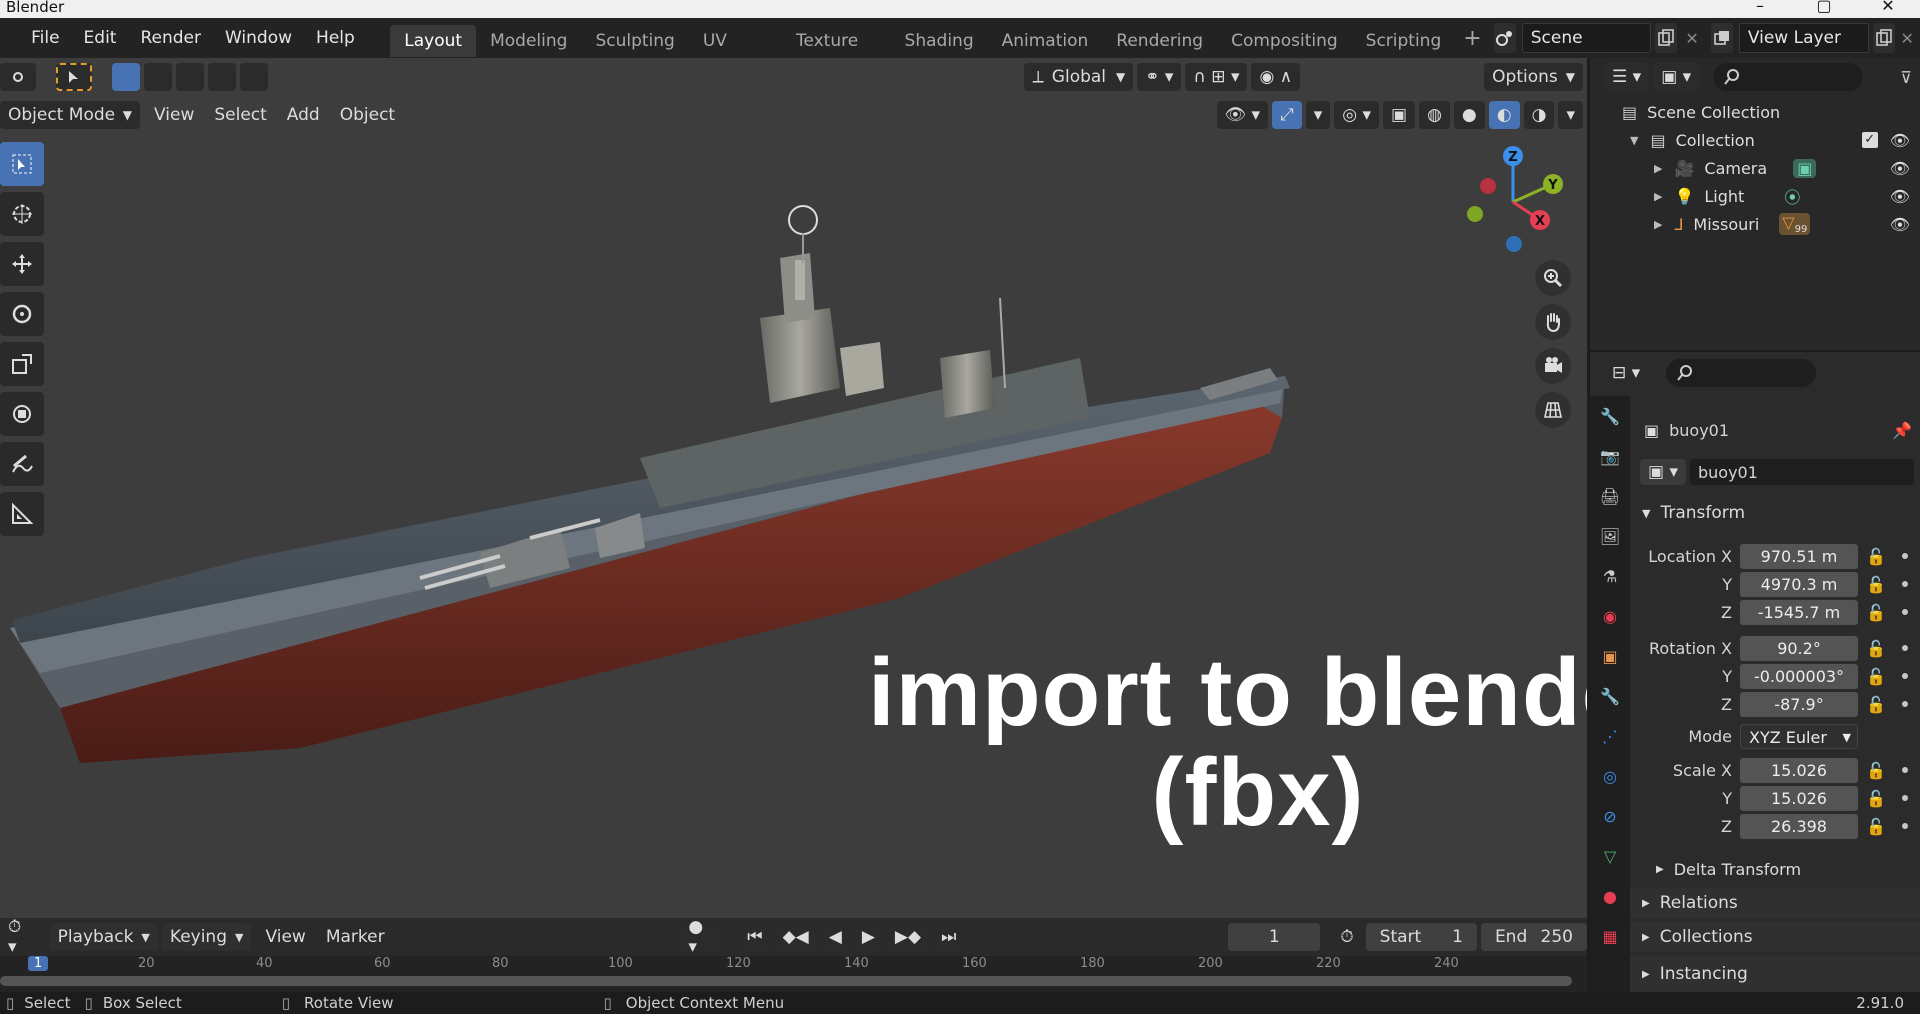 The height and width of the screenshot is (1014, 1920). What do you see at coordinates (22, 414) in the screenshot?
I see `transform-tool-icon` at bounding box center [22, 414].